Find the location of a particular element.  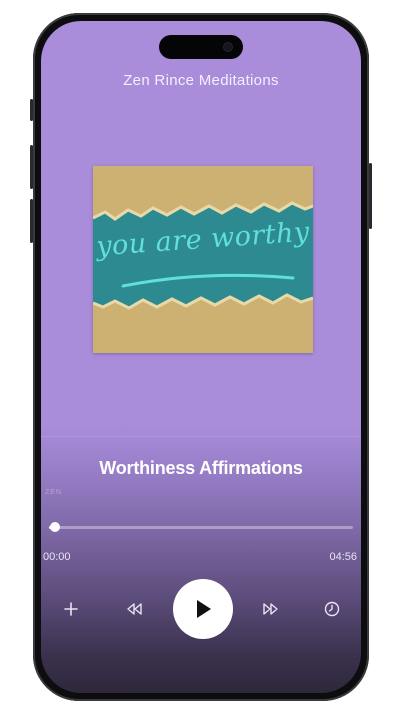

divider is located at coordinates (201, 436).